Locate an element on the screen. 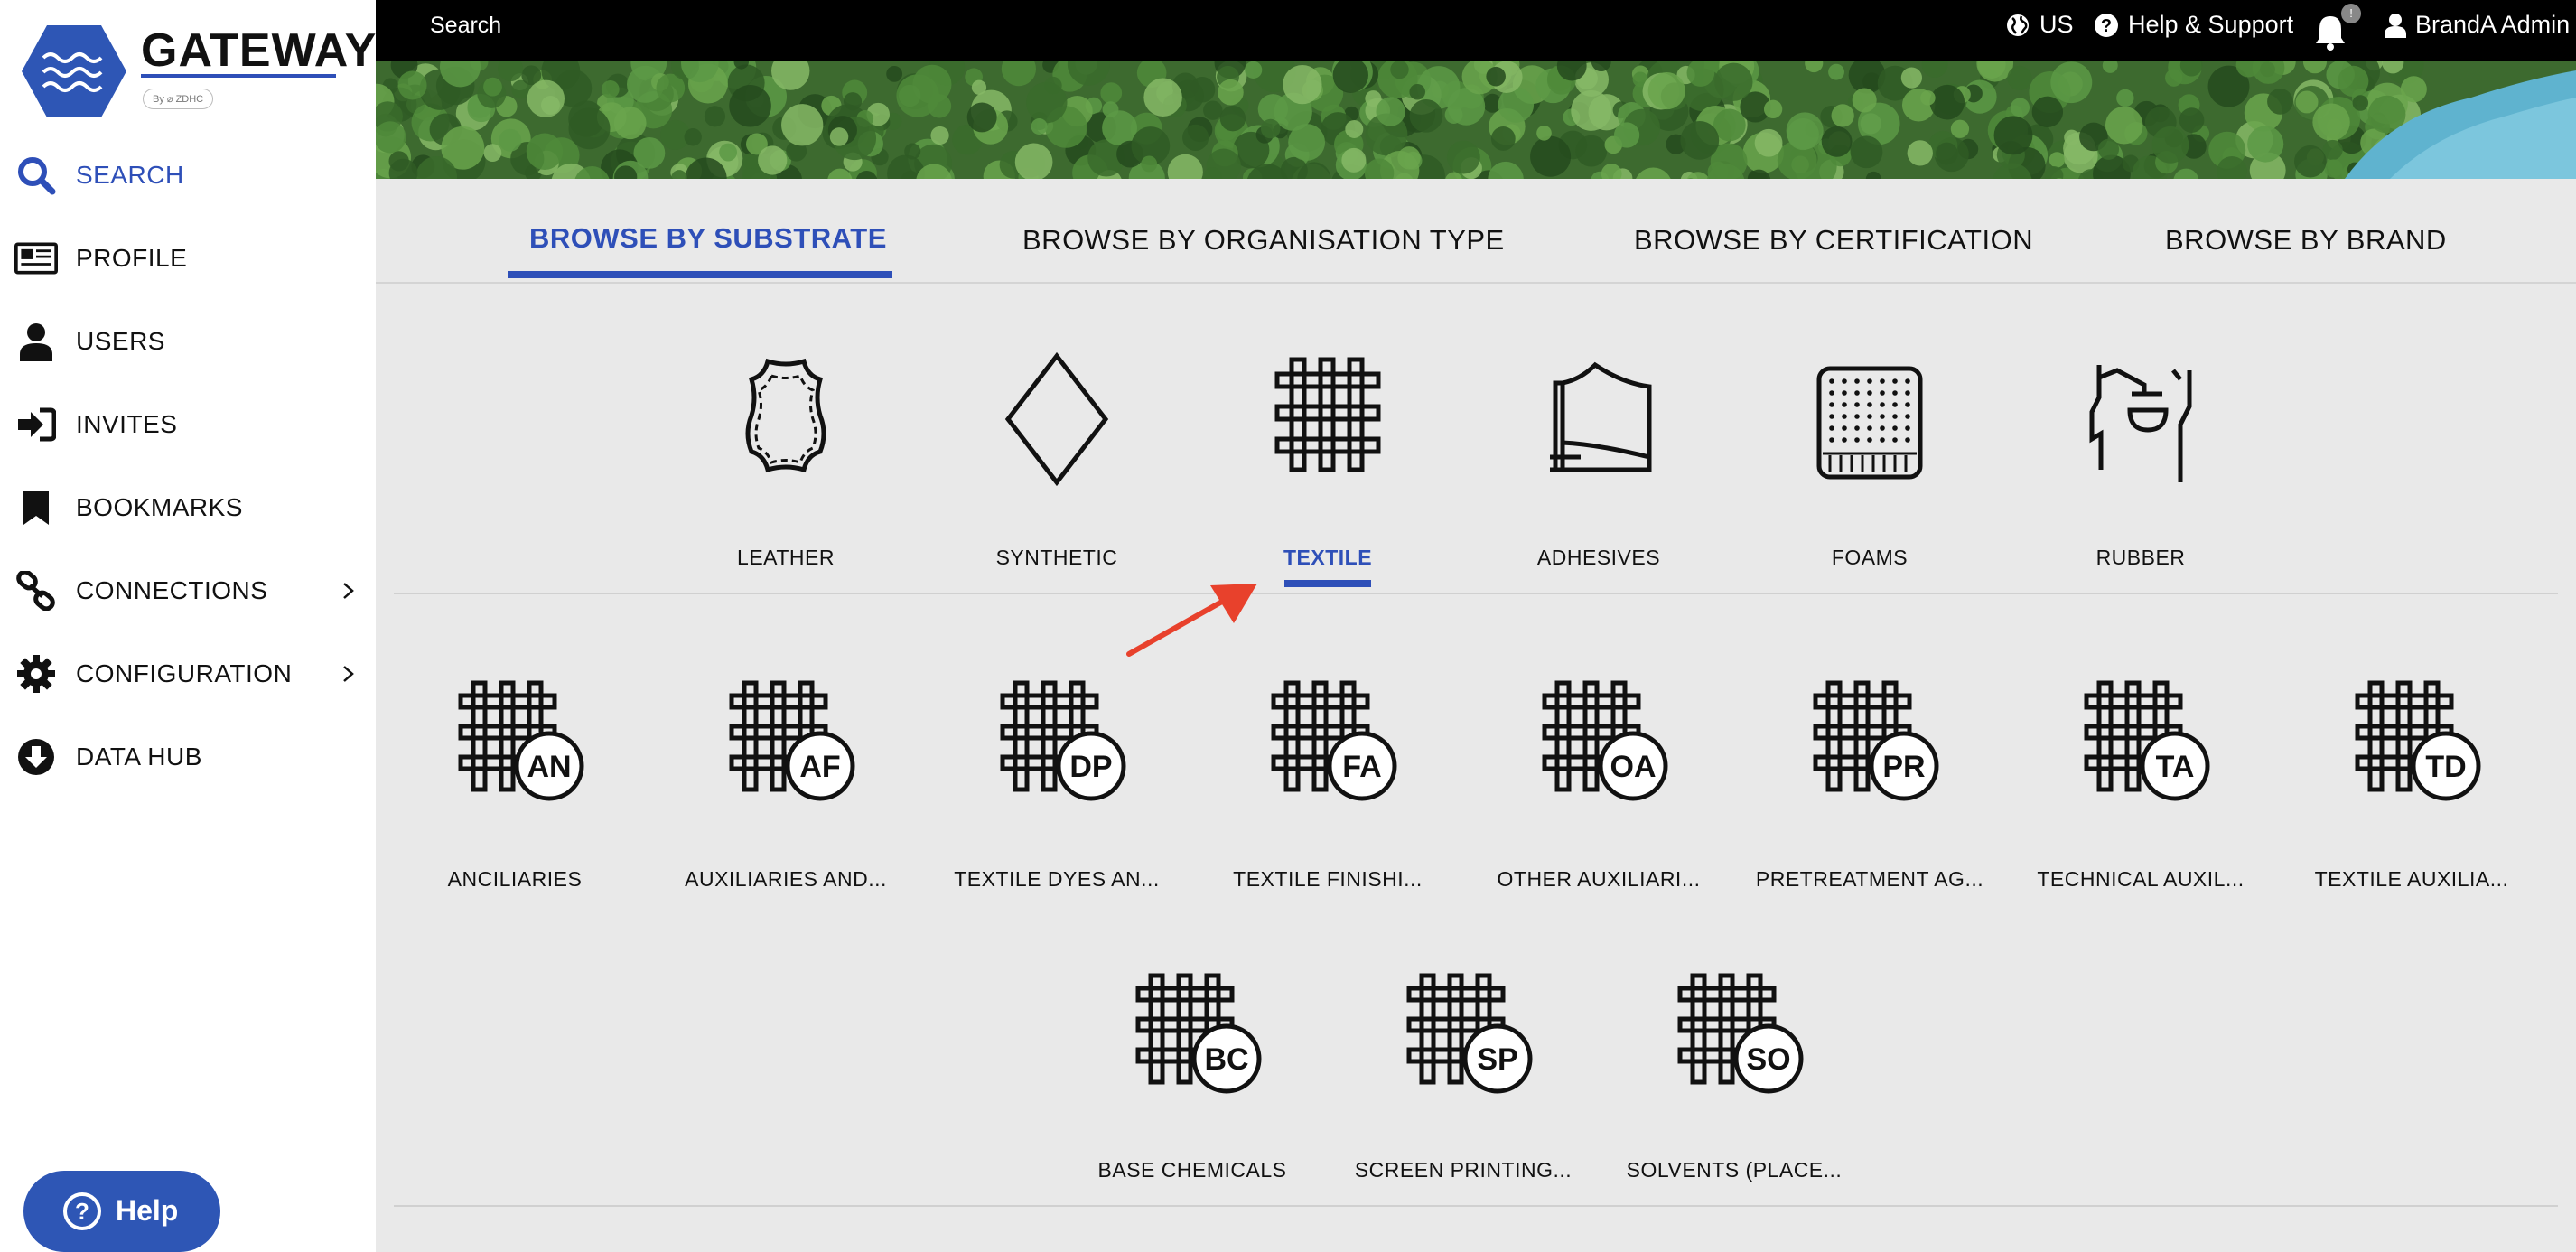 The height and width of the screenshot is (1252, 2576). leather-icon is located at coordinates (785, 415).